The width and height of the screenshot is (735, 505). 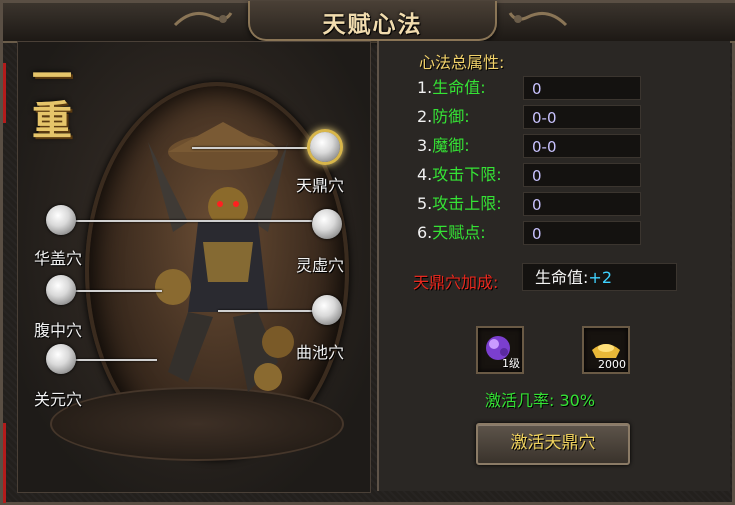 What do you see at coordinates (462, 62) in the screenshot?
I see `total-attributes-title: 心法总属性:` at bounding box center [462, 62].